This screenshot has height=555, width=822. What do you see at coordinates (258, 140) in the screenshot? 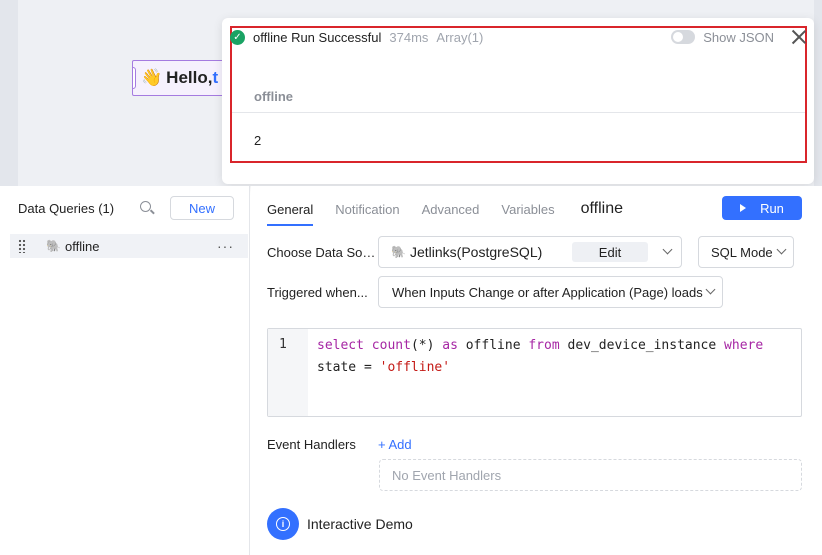
I see `result-cell: 2` at bounding box center [258, 140].